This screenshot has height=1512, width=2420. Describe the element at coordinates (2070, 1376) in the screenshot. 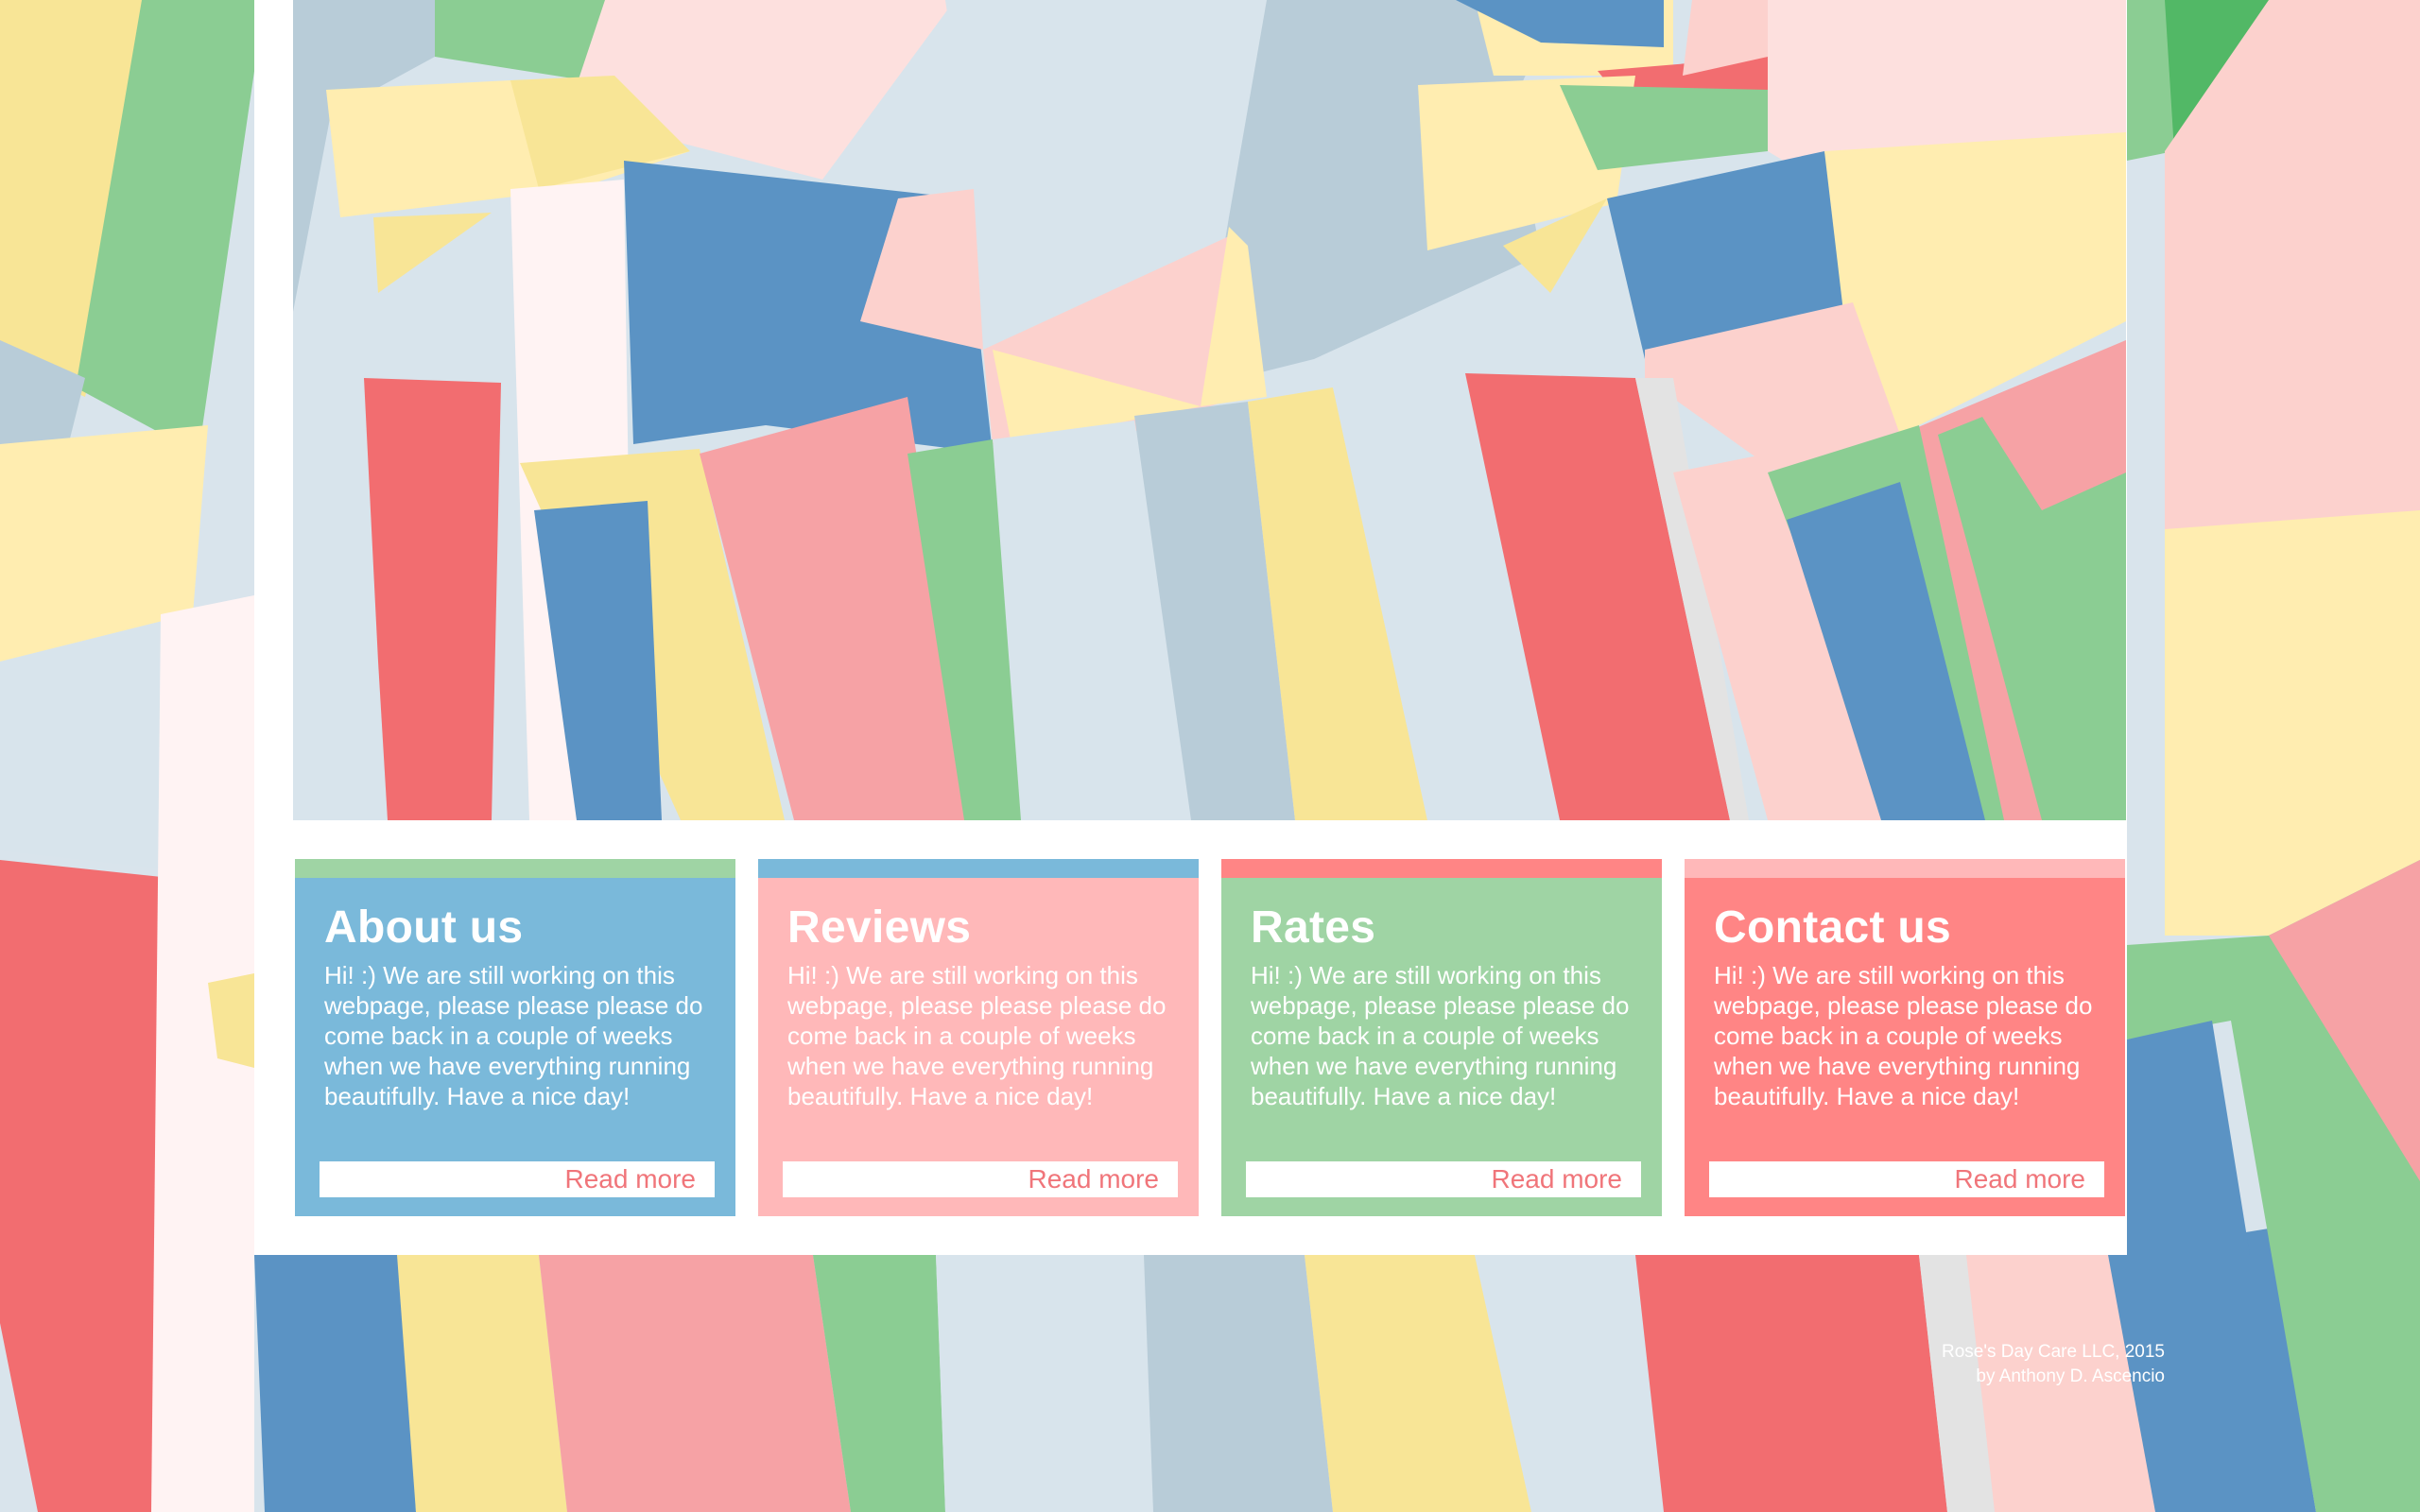

I see `footer-author: by Anthony D. Ascencio` at that location.